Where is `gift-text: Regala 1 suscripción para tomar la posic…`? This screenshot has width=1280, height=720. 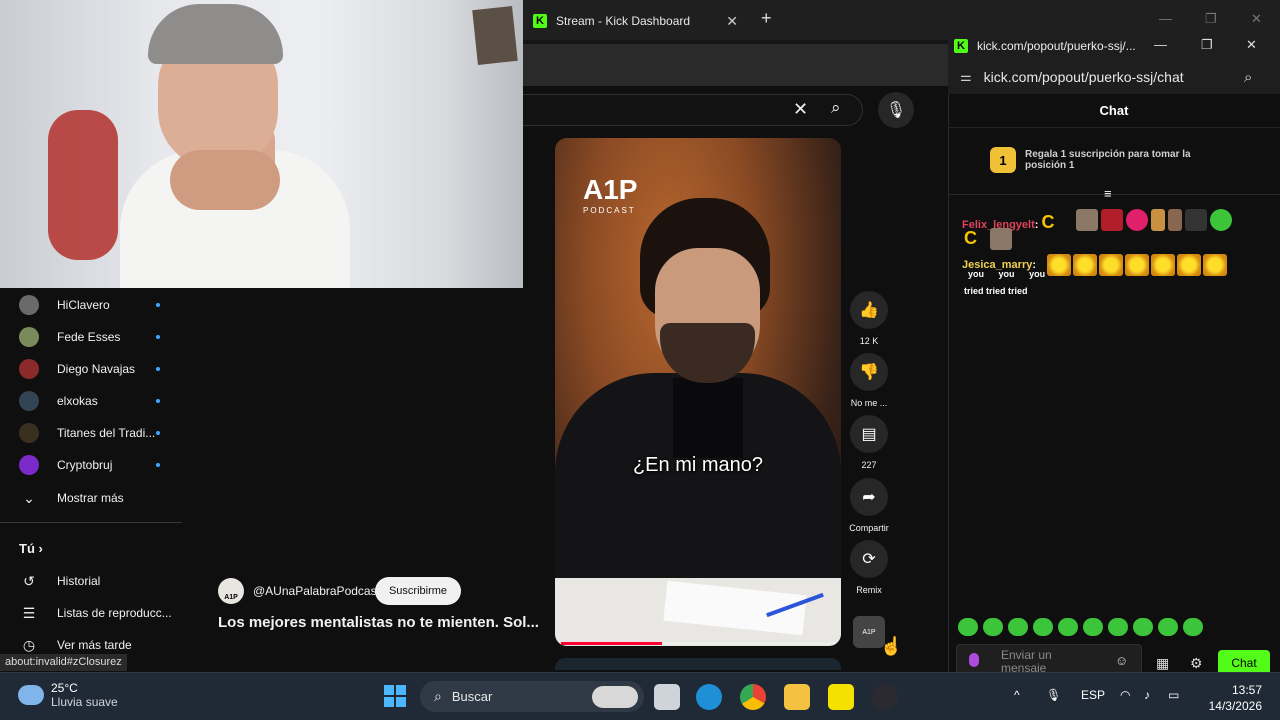
gift-text: Regala 1 suscripción para tomar la posic… is located at coordinates (1108, 160).